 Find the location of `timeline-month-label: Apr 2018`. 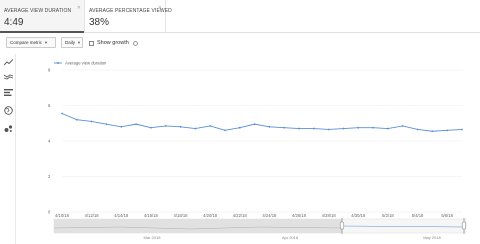

timeline-month-label: Apr 2018 is located at coordinates (290, 237).